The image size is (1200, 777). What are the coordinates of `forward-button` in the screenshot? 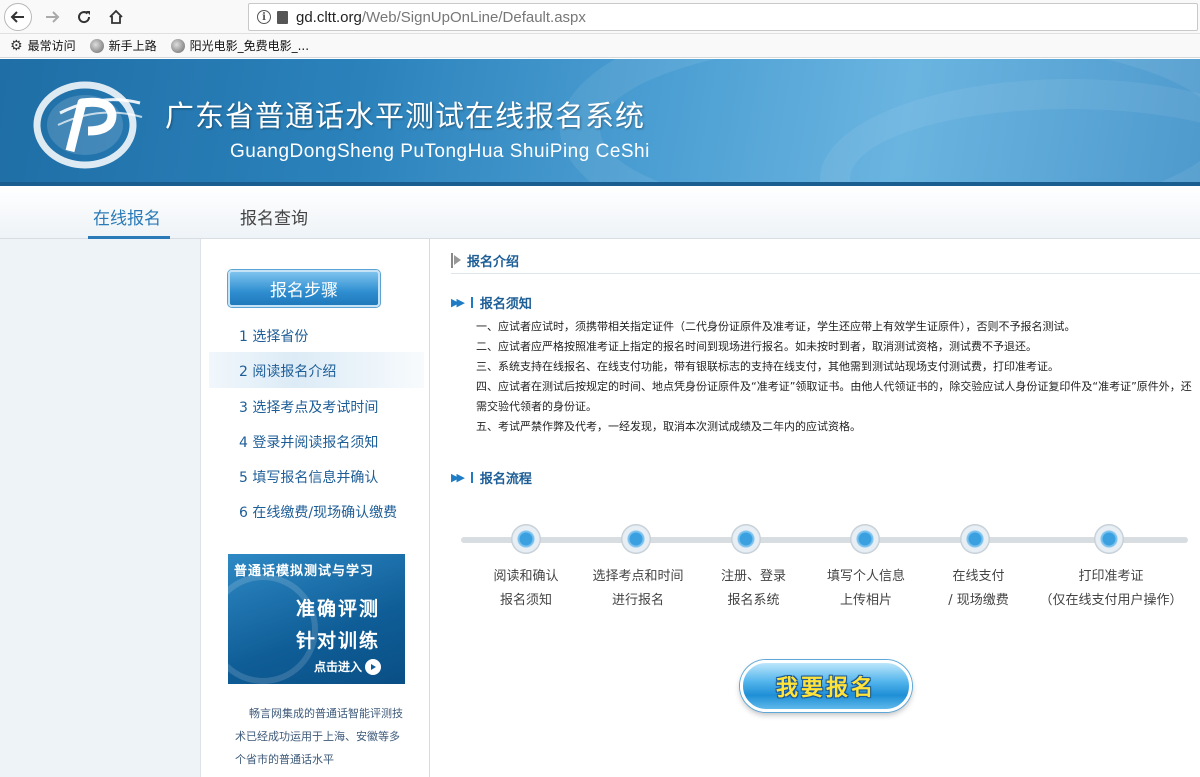 It's located at (52, 17).